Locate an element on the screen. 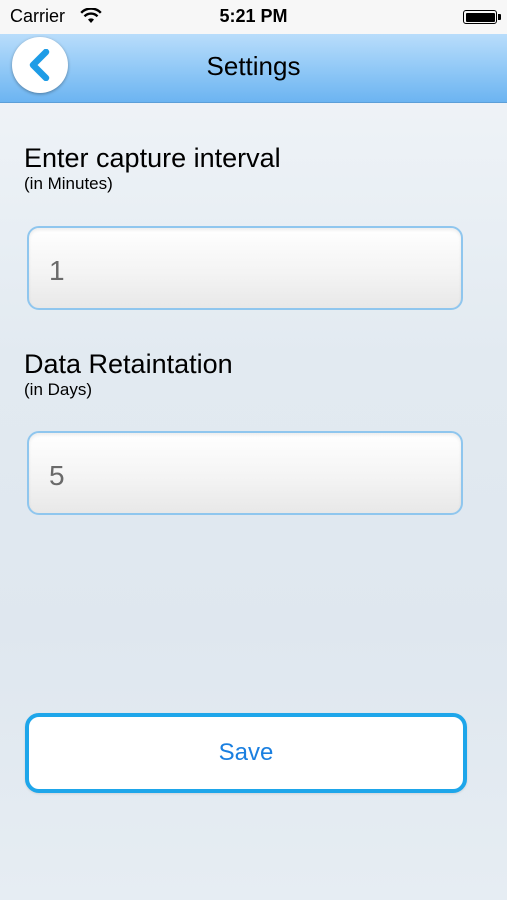  capture-interval-unit: (in Minutes) is located at coordinates (68, 183).